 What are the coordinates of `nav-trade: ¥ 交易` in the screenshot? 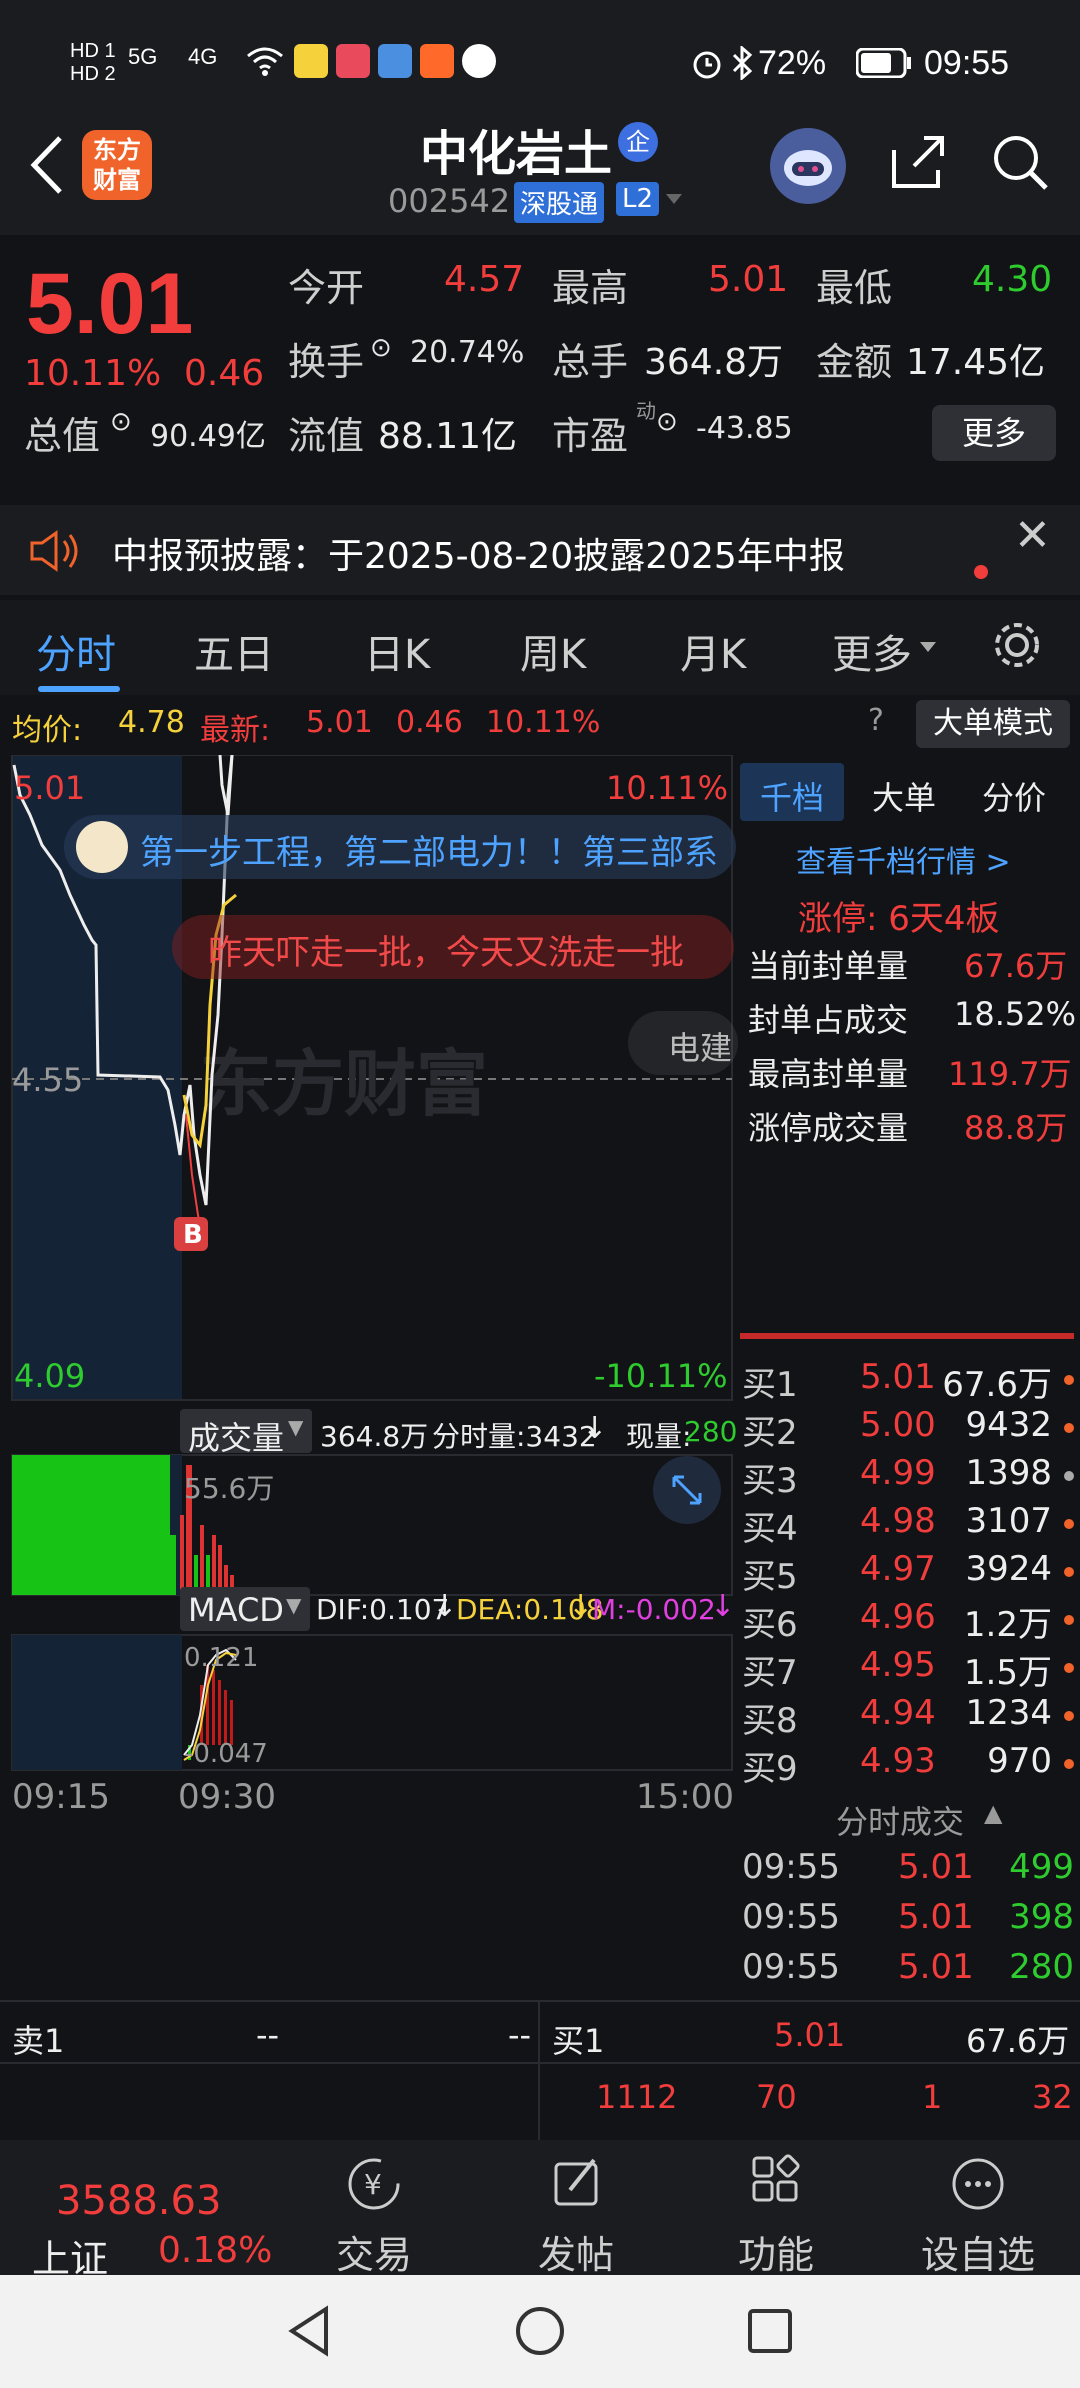 It's located at (374, 2215).